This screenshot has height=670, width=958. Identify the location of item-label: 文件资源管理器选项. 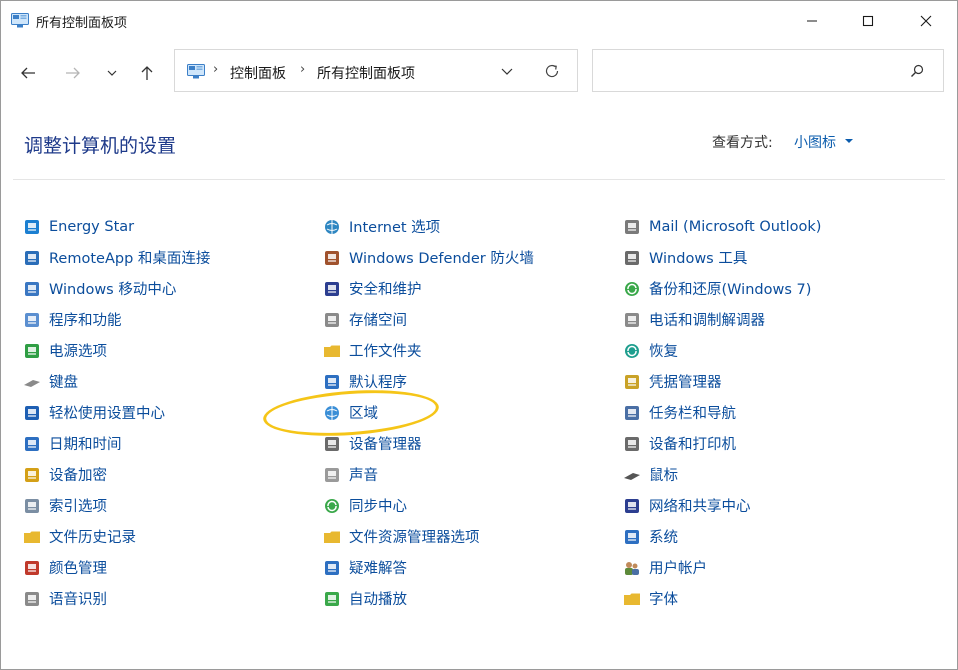
(414, 538).